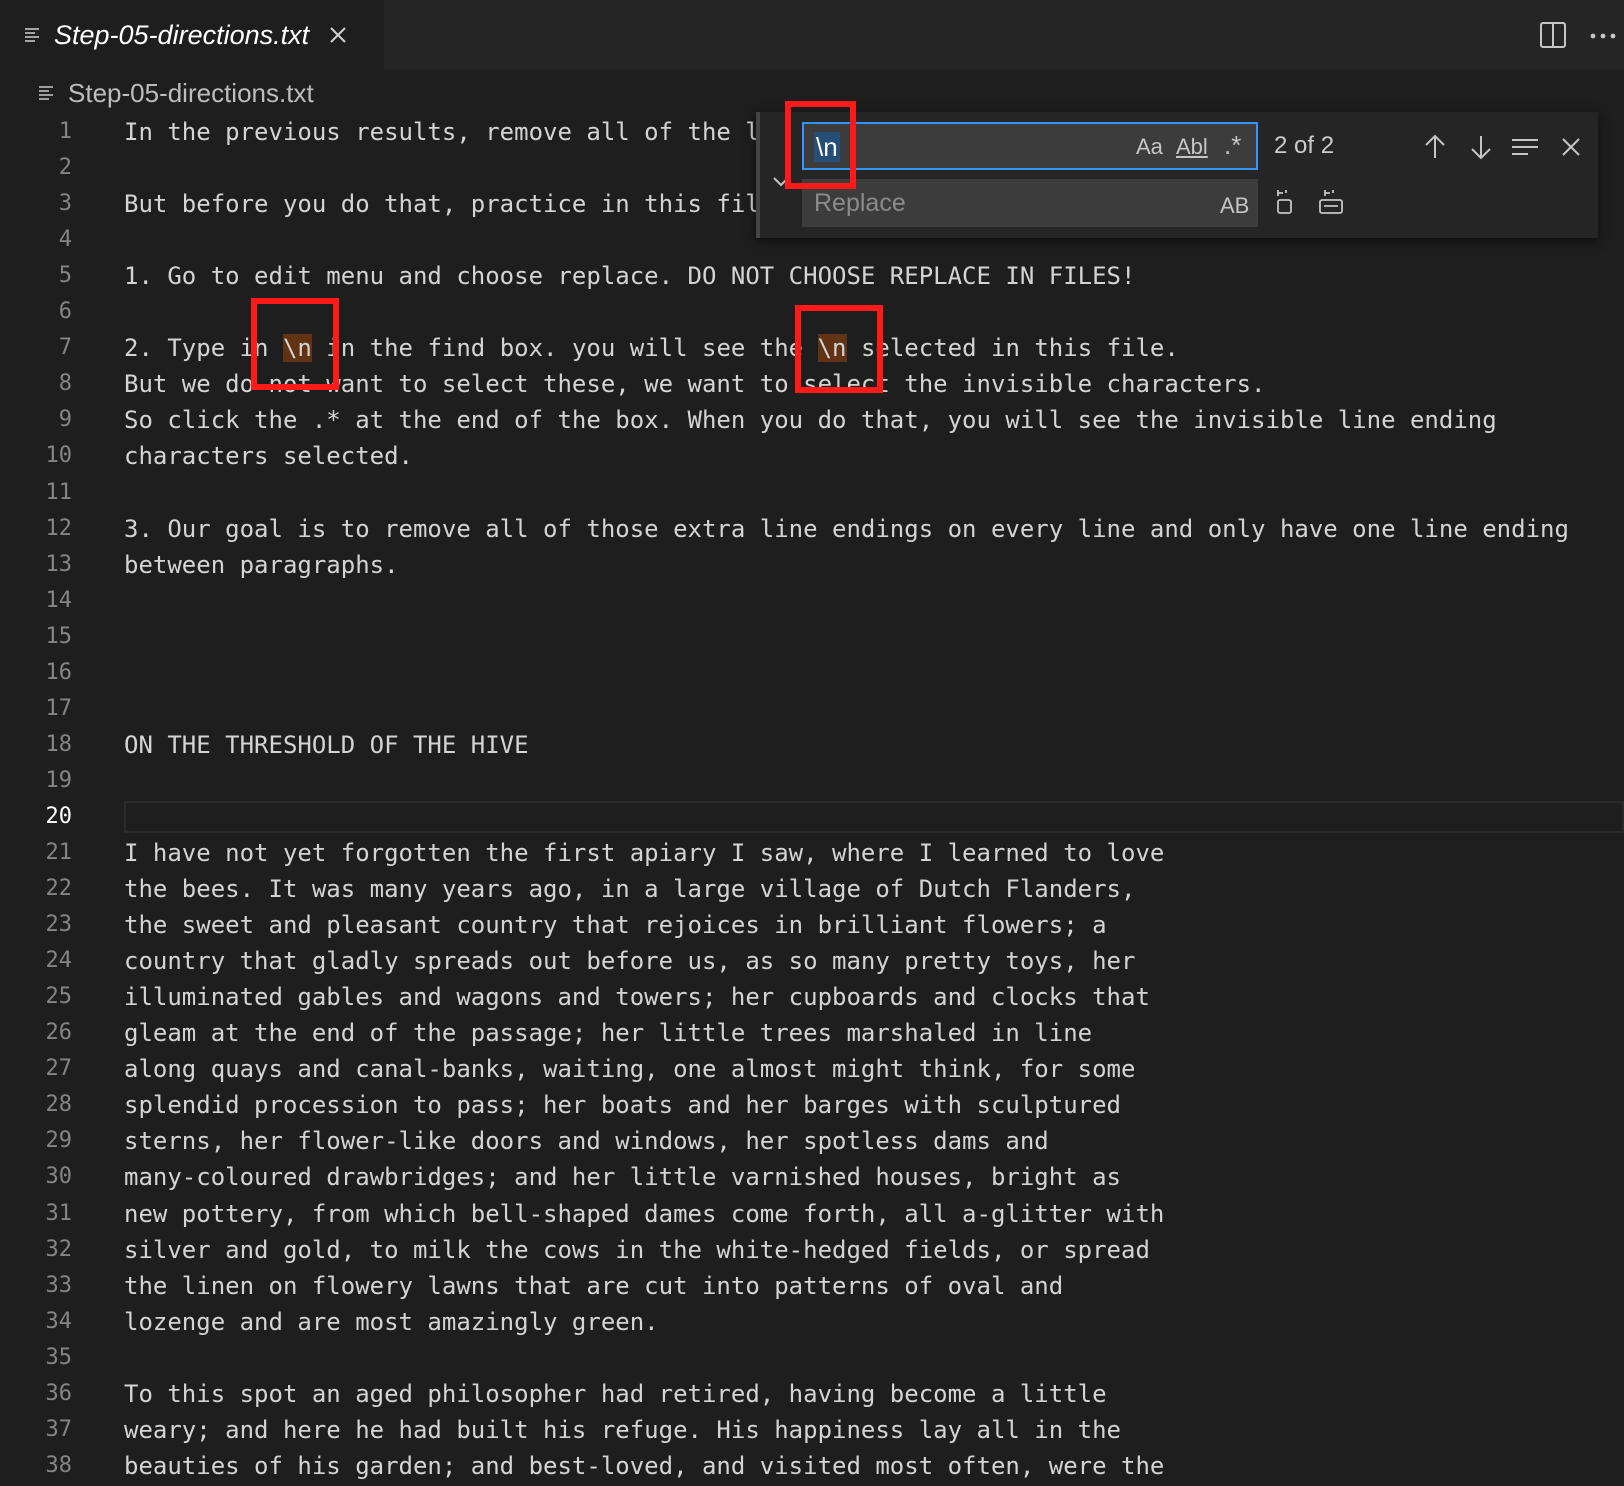 This screenshot has height=1486, width=1624. I want to click on line-number: 15, so click(59, 636).